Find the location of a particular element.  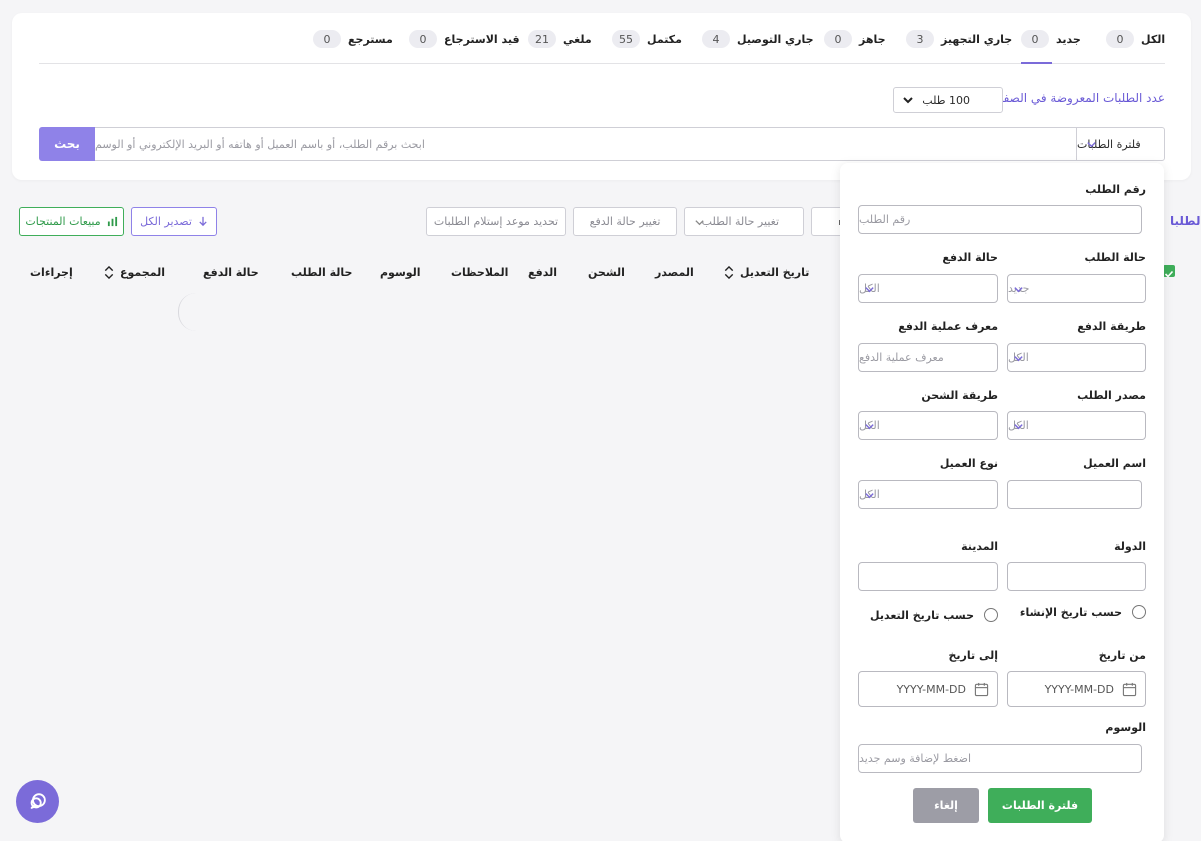

order-number-label: رقم الطلب is located at coordinates (1115, 189).